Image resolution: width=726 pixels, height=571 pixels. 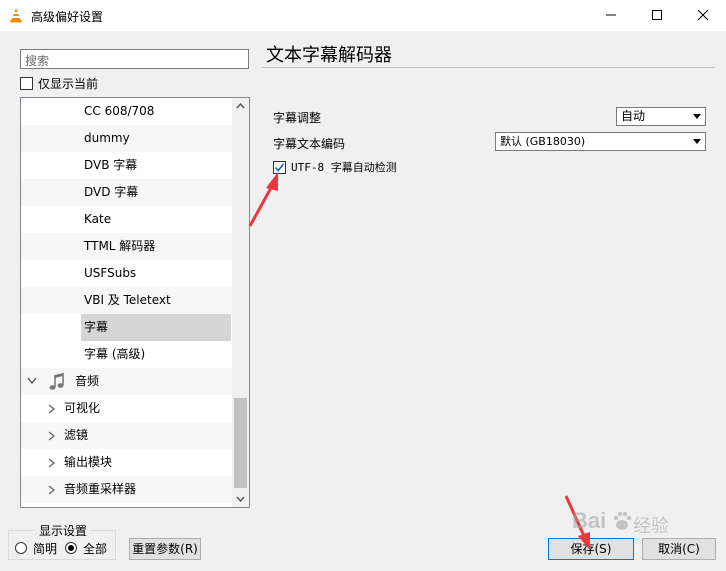 I want to click on close-icon, so click(x=703, y=15).